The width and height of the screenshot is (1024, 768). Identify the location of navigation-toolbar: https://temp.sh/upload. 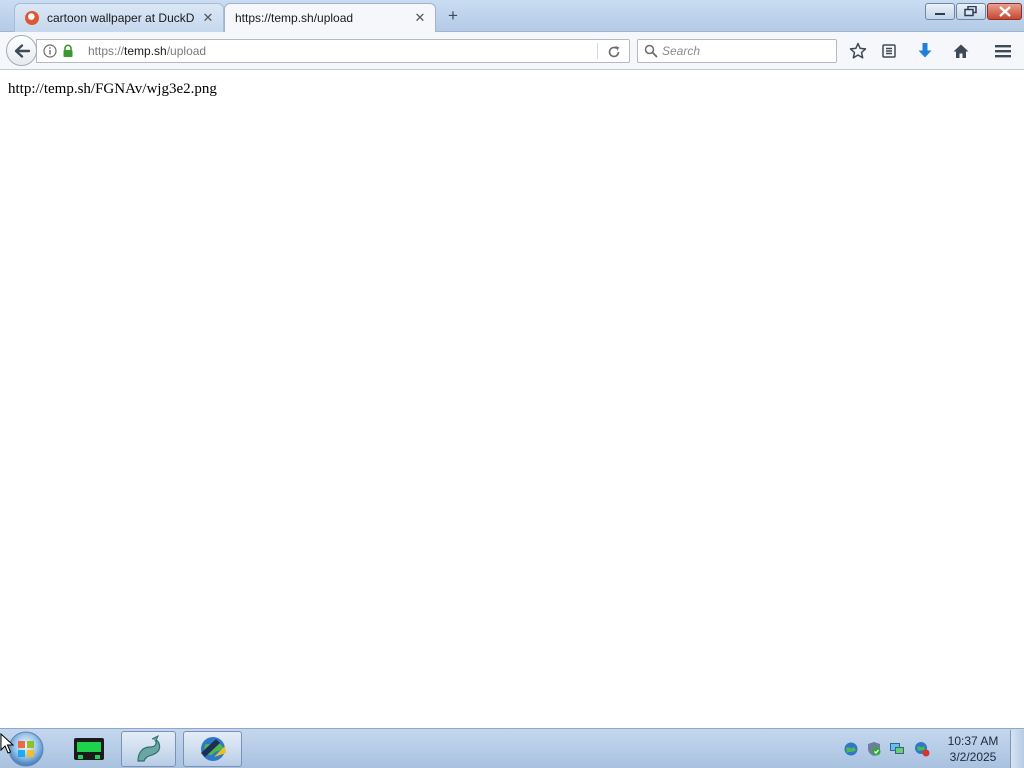
(512, 51).